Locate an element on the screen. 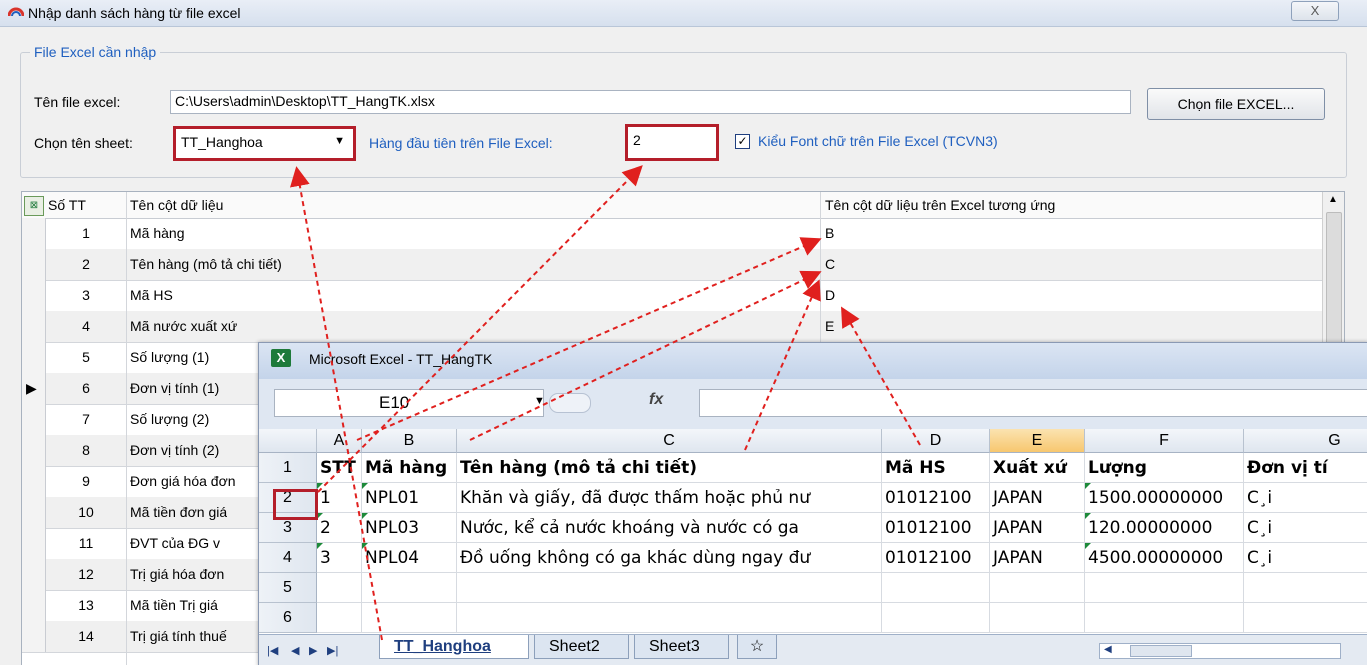  insert-sheet-icon: ☆ is located at coordinates (757, 647).